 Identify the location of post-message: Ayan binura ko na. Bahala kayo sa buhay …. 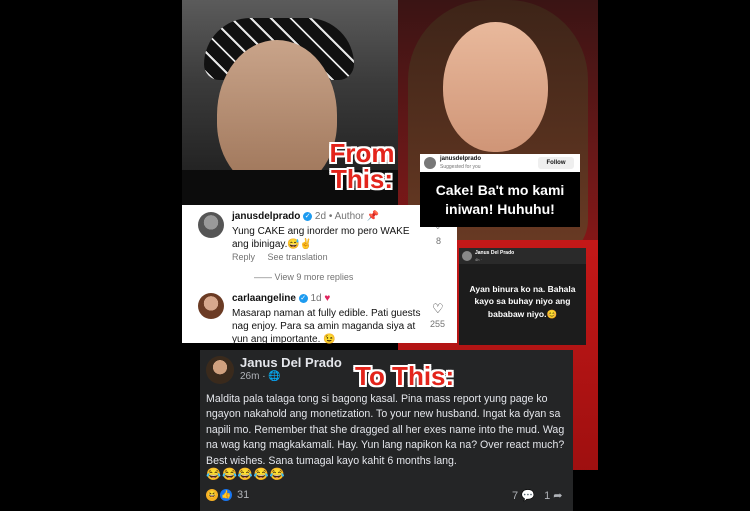
(522, 301).